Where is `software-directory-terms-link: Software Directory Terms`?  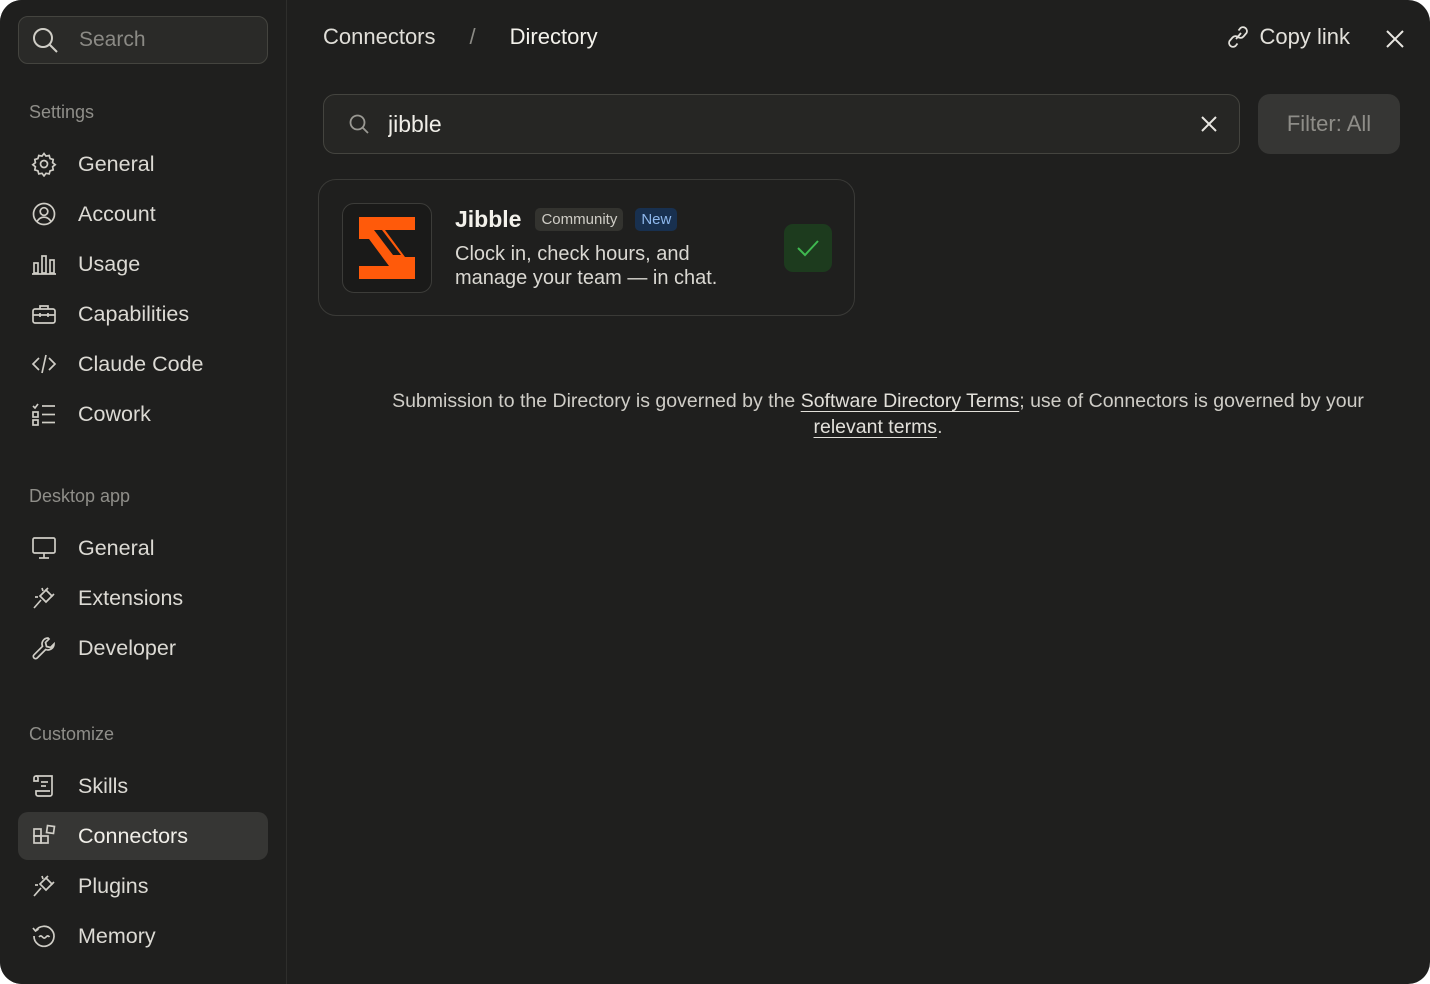
software-directory-terms-link: Software Directory Terms is located at coordinates (910, 401).